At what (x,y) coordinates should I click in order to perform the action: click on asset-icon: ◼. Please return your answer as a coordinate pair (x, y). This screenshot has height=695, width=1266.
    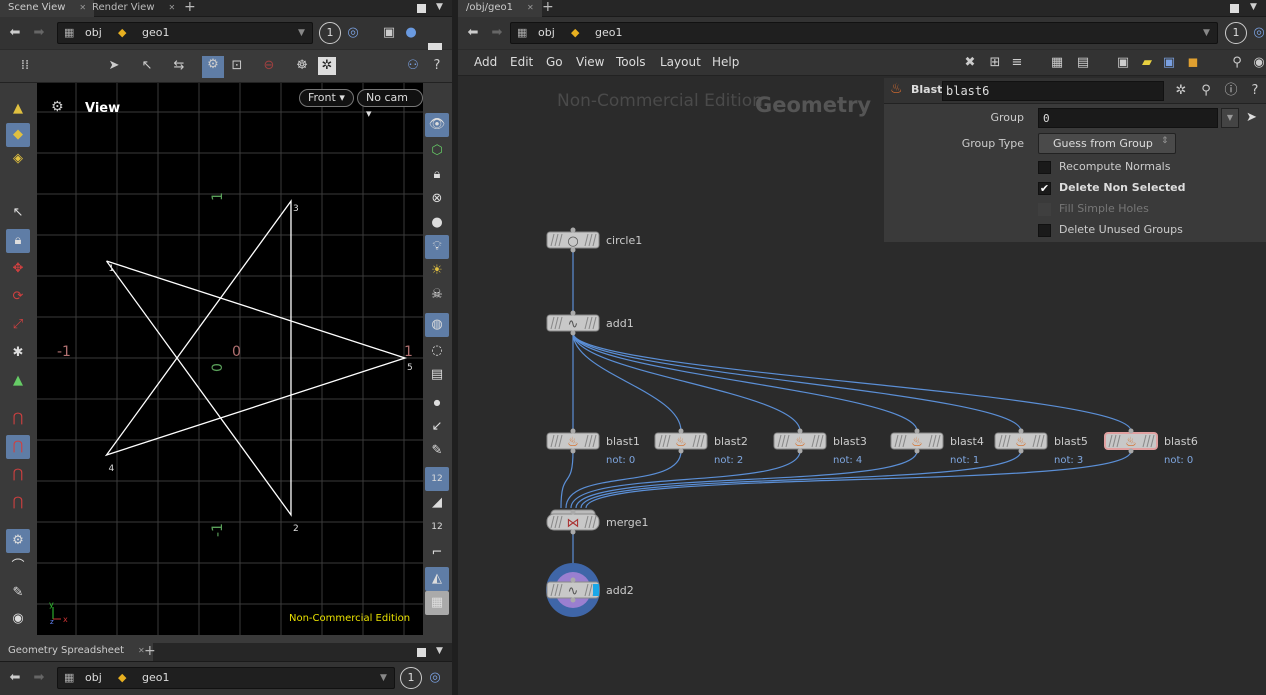
    Looking at the image, I should click on (1193, 63).